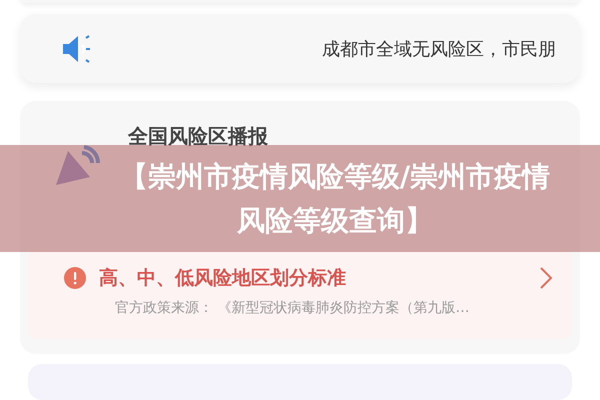  I want to click on section-title: 全国风险区播报, so click(198, 136).